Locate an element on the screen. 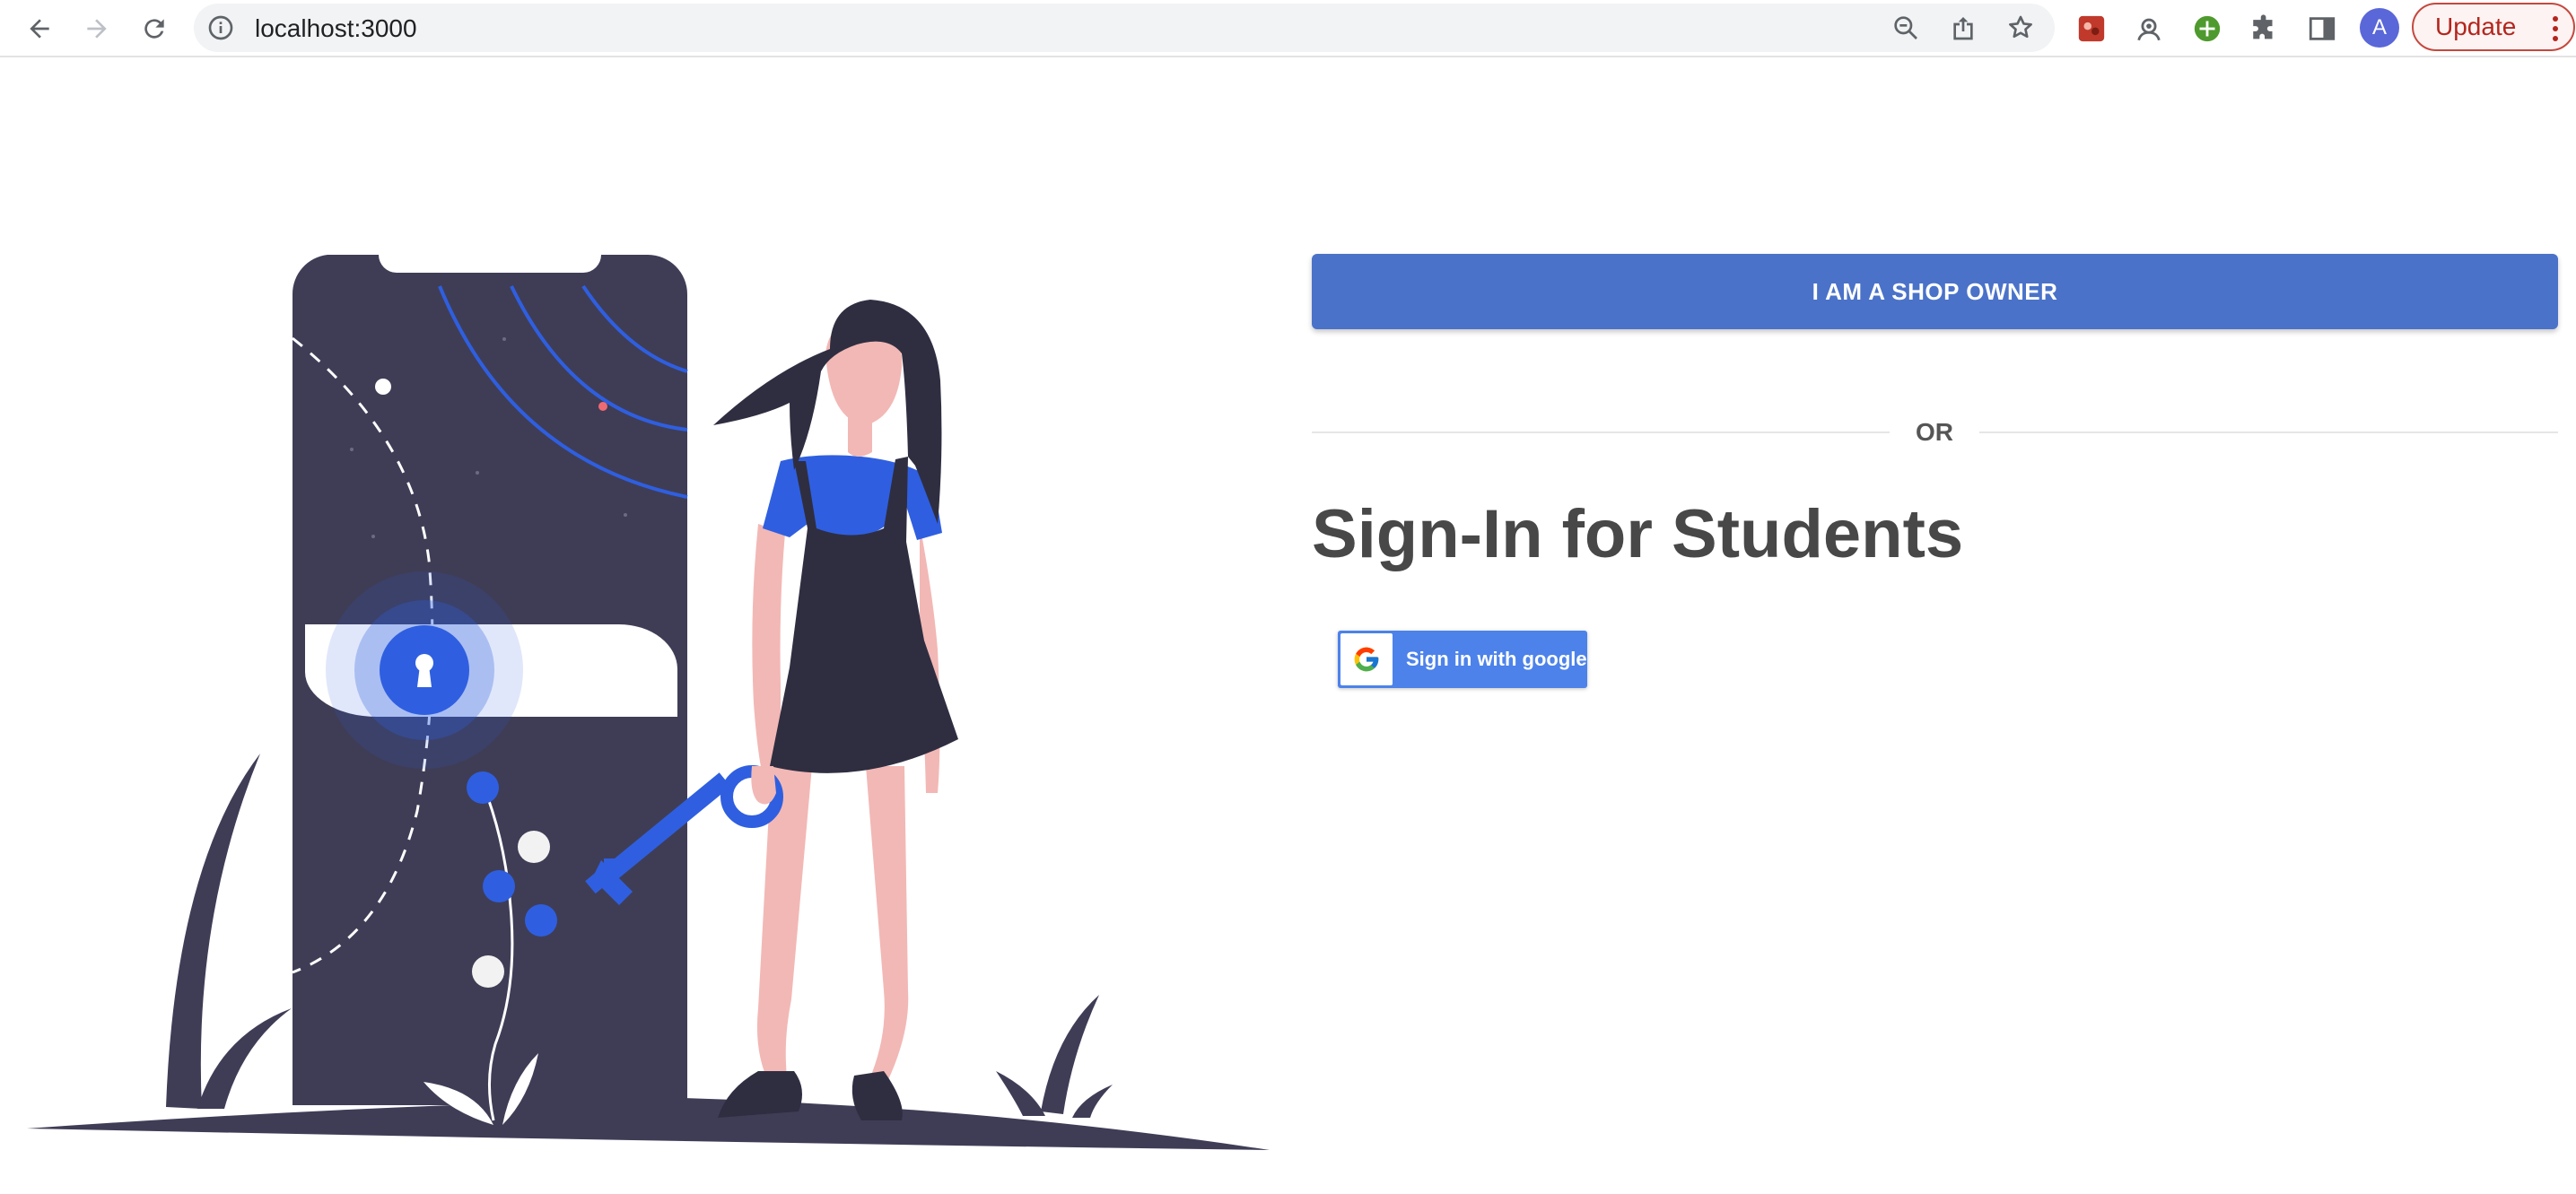  forward-button is located at coordinates (97, 28).